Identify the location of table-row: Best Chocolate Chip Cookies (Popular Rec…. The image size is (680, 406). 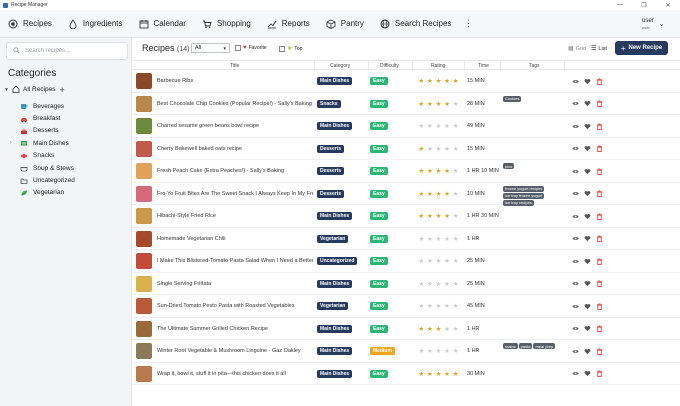
(406, 104).